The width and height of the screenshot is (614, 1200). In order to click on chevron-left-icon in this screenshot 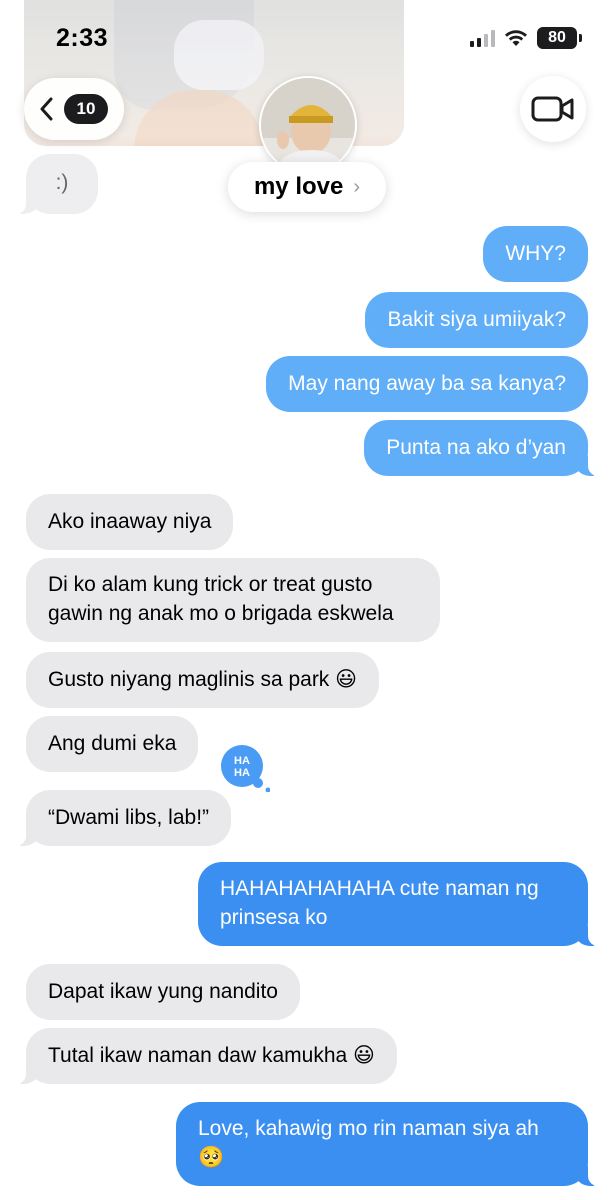, I will do `click(46, 109)`.